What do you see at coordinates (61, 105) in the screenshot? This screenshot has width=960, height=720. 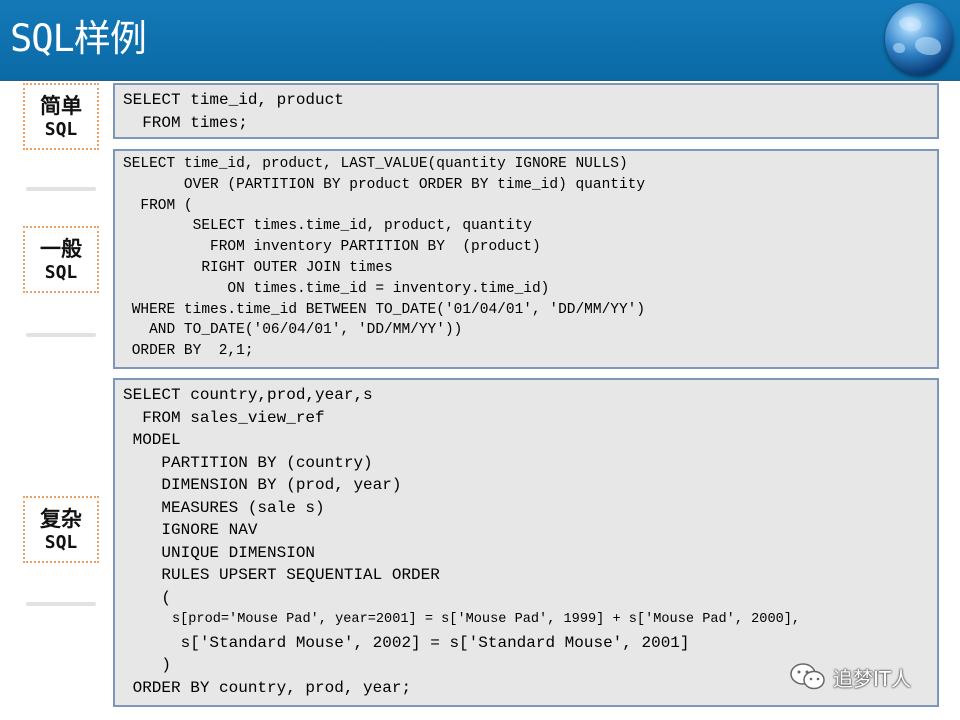 I see `label-line1: 简单` at bounding box center [61, 105].